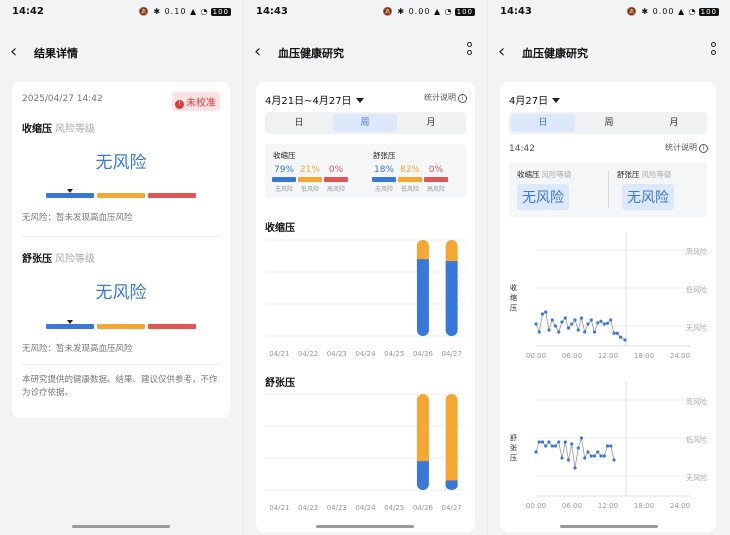 This screenshot has width=730, height=535. I want to click on systolic-note: 无风险：暂未发现高血压风险, so click(77, 218).